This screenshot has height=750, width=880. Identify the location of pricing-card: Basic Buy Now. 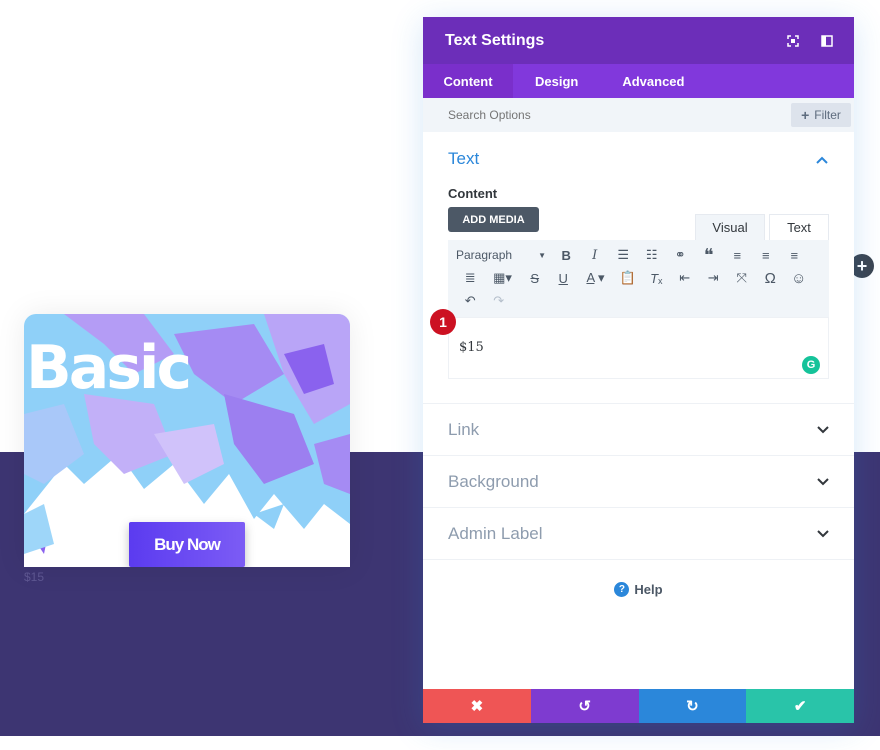
(187, 440).